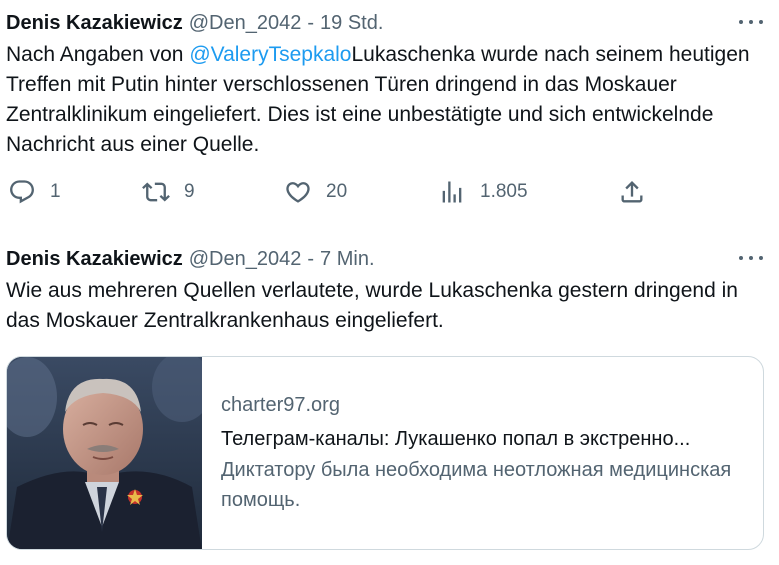  What do you see at coordinates (452, 192) in the screenshot?
I see `views-bar-chart-icon` at bounding box center [452, 192].